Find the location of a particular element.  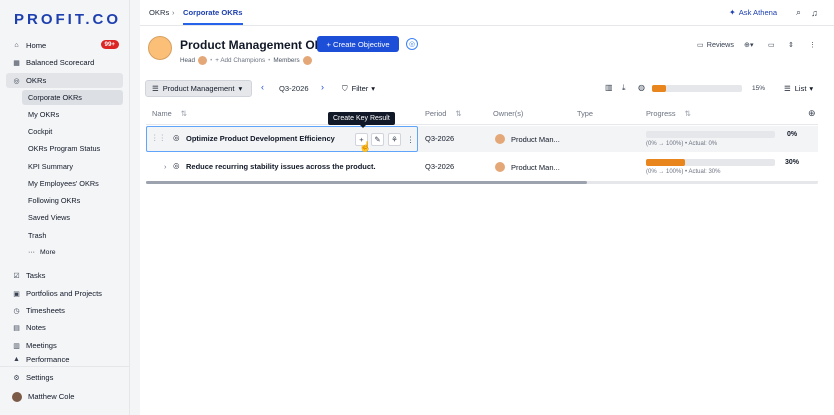

sidebar-item-okrs: ◎ OKRs is located at coordinates (64, 80).